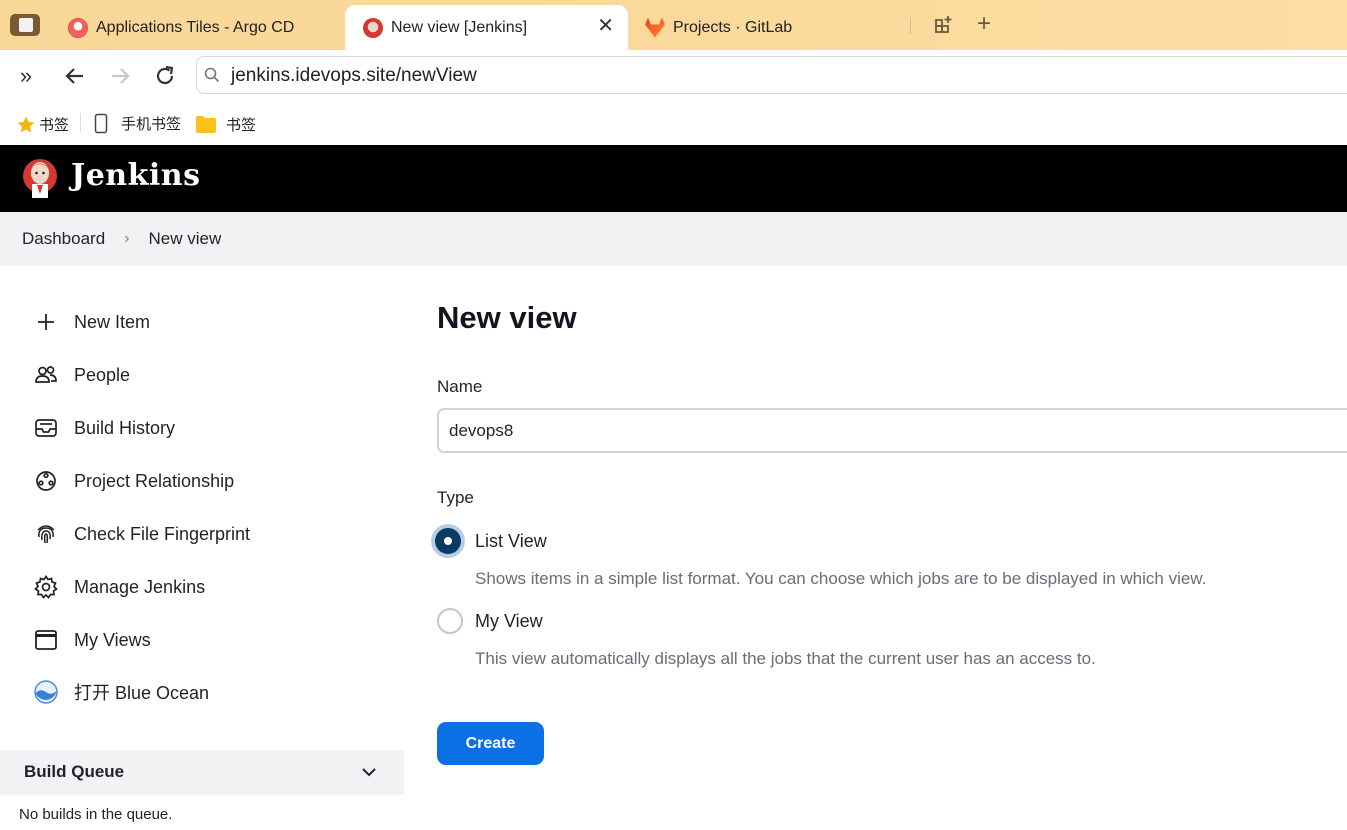 The image size is (1347, 830). What do you see at coordinates (78, 27) in the screenshot?
I see `argo-icon` at bounding box center [78, 27].